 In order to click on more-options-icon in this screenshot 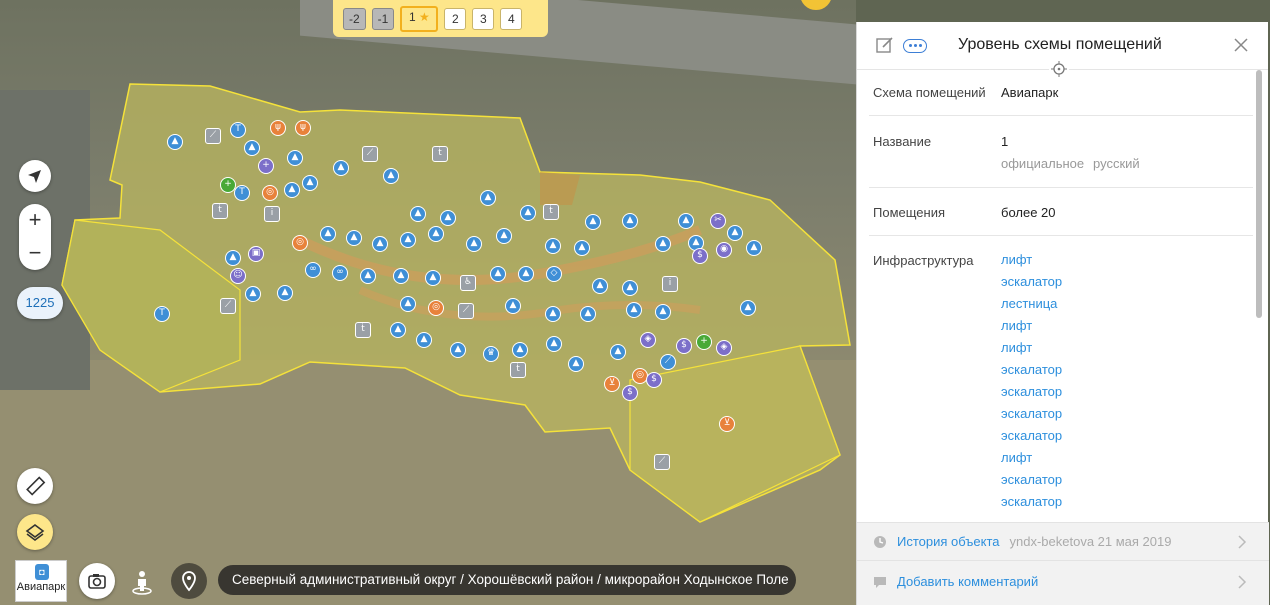, I will do `click(915, 46)`.